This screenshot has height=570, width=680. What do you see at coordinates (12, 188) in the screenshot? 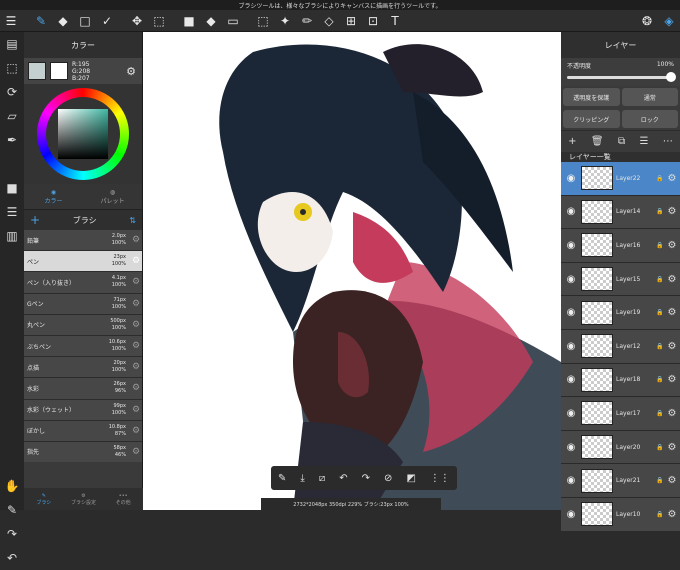
I see `color-panel-icon: ■` at bounding box center [12, 188].